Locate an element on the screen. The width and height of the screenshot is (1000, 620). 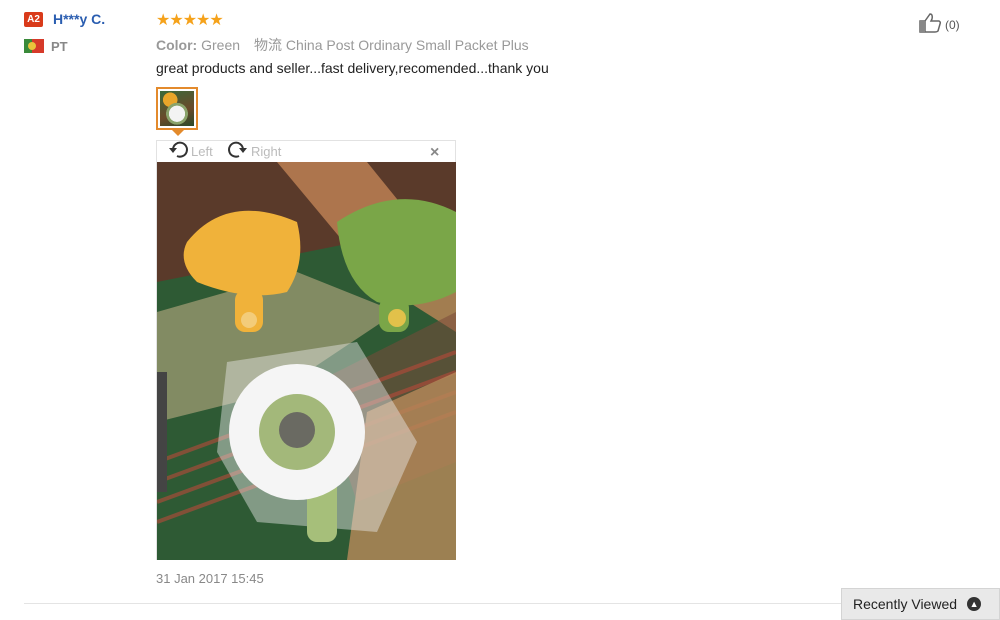
reviewer-country: PT is located at coordinates (59, 46).